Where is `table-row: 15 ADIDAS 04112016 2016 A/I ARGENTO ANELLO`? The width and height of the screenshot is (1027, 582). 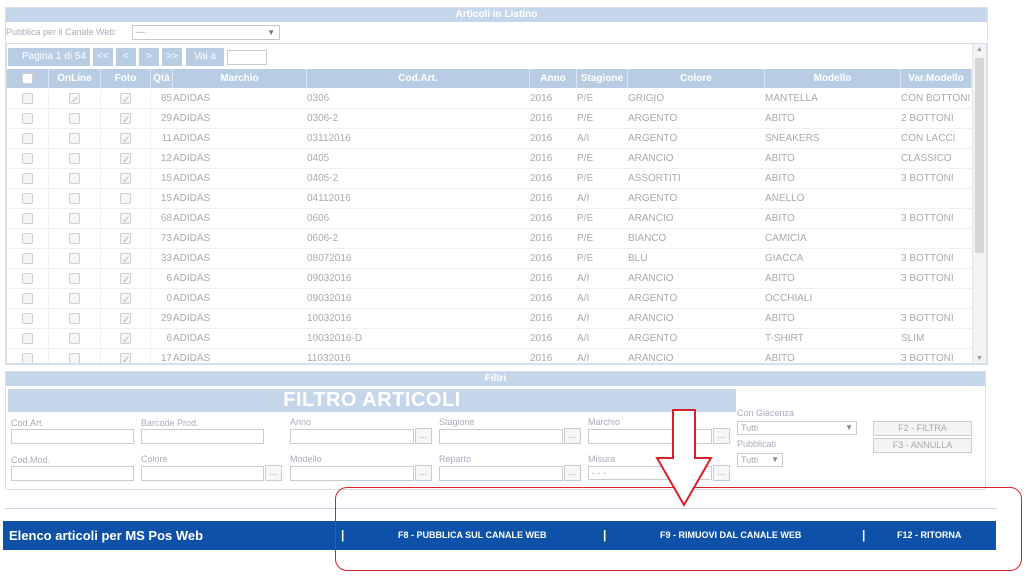
table-row: 15 ADIDAS 04112016 2016 A/I ARGENTO ANELLO is located at coordinates (489, 199).